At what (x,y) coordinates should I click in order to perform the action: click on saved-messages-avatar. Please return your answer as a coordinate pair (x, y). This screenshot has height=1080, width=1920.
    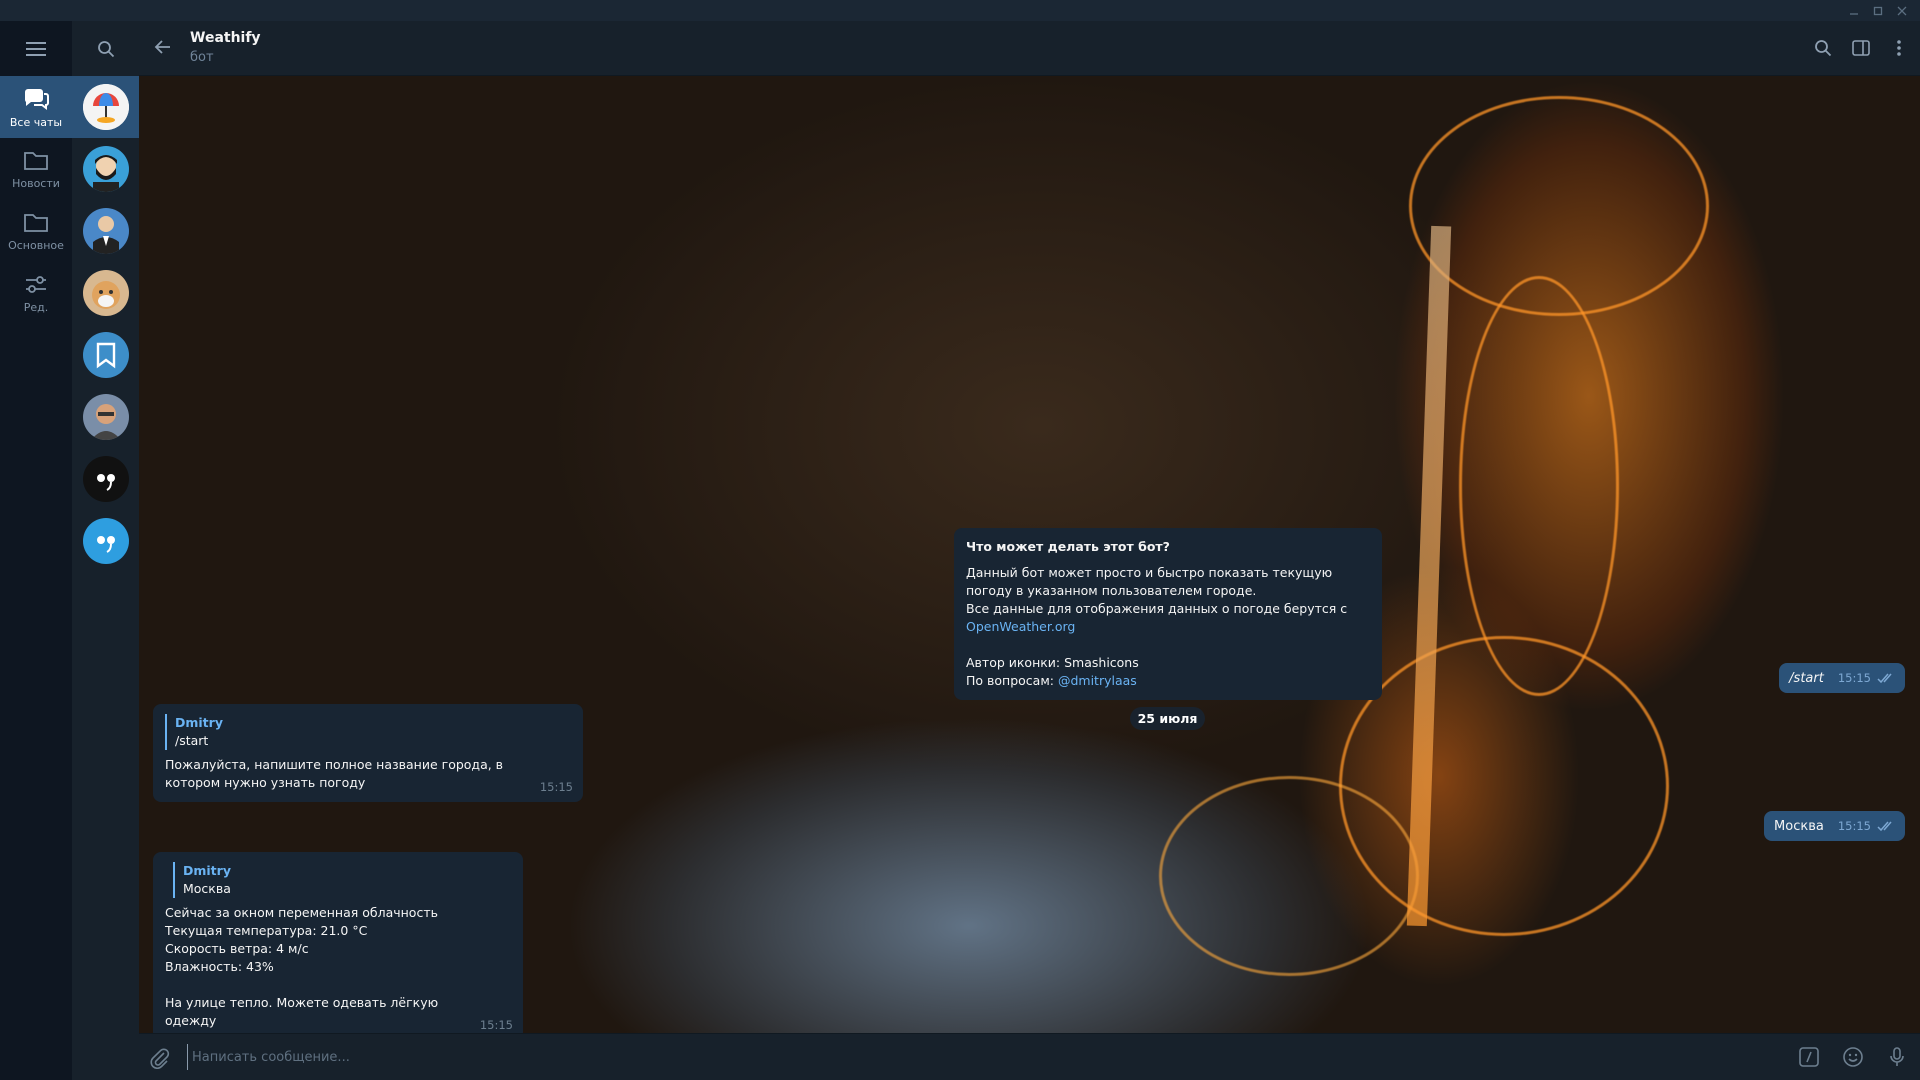
    Looking at the image, I should click on (105, 355).